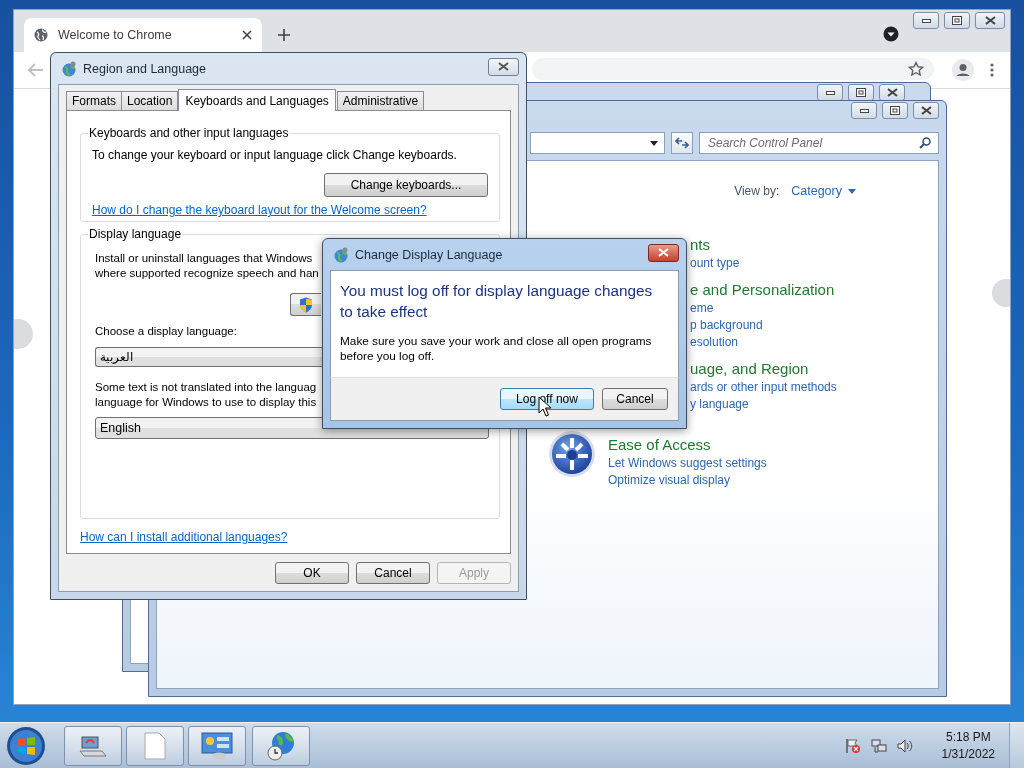 The image size is (1024, 768). I want to click on clock: 5:18 PM 1/31/2022, so click(968, 745).